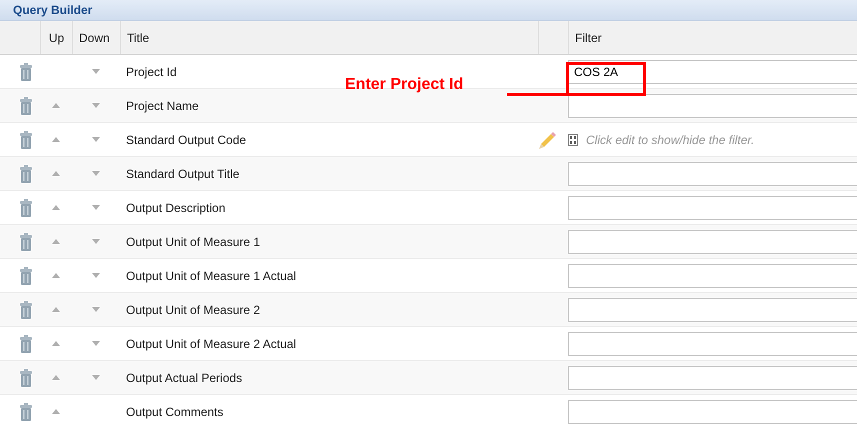 This screenshot has height=427, width=857. Describe the element at coordinates (184, 377) in the screenshot. I see `field-title: Output Actual Periods` at that location.